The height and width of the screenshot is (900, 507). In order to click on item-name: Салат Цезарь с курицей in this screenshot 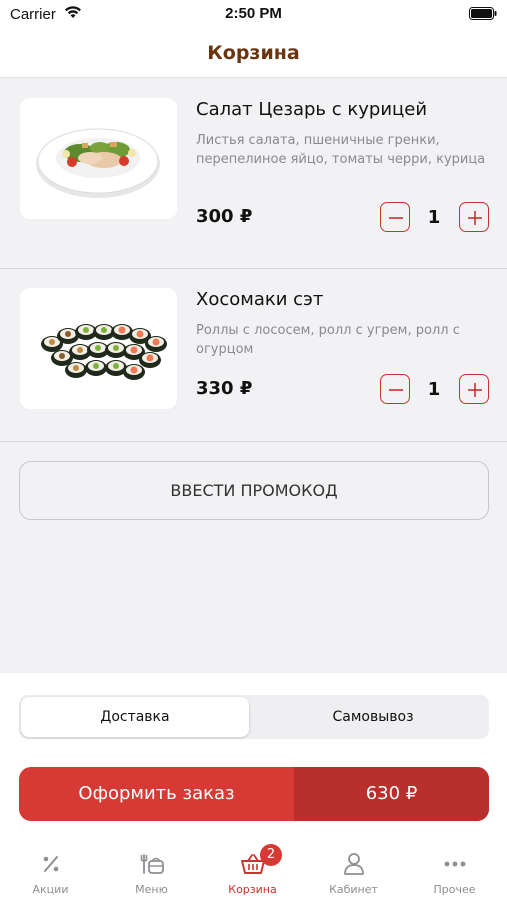, I will do `click(312, 109)`.